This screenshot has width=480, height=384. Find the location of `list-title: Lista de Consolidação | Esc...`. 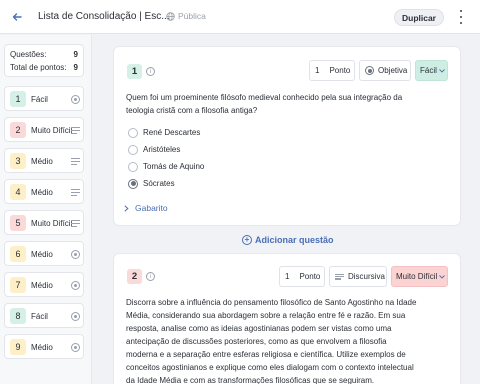

list-title: Lista de Consolidação | Esc... is located at coordinates (104, 16).